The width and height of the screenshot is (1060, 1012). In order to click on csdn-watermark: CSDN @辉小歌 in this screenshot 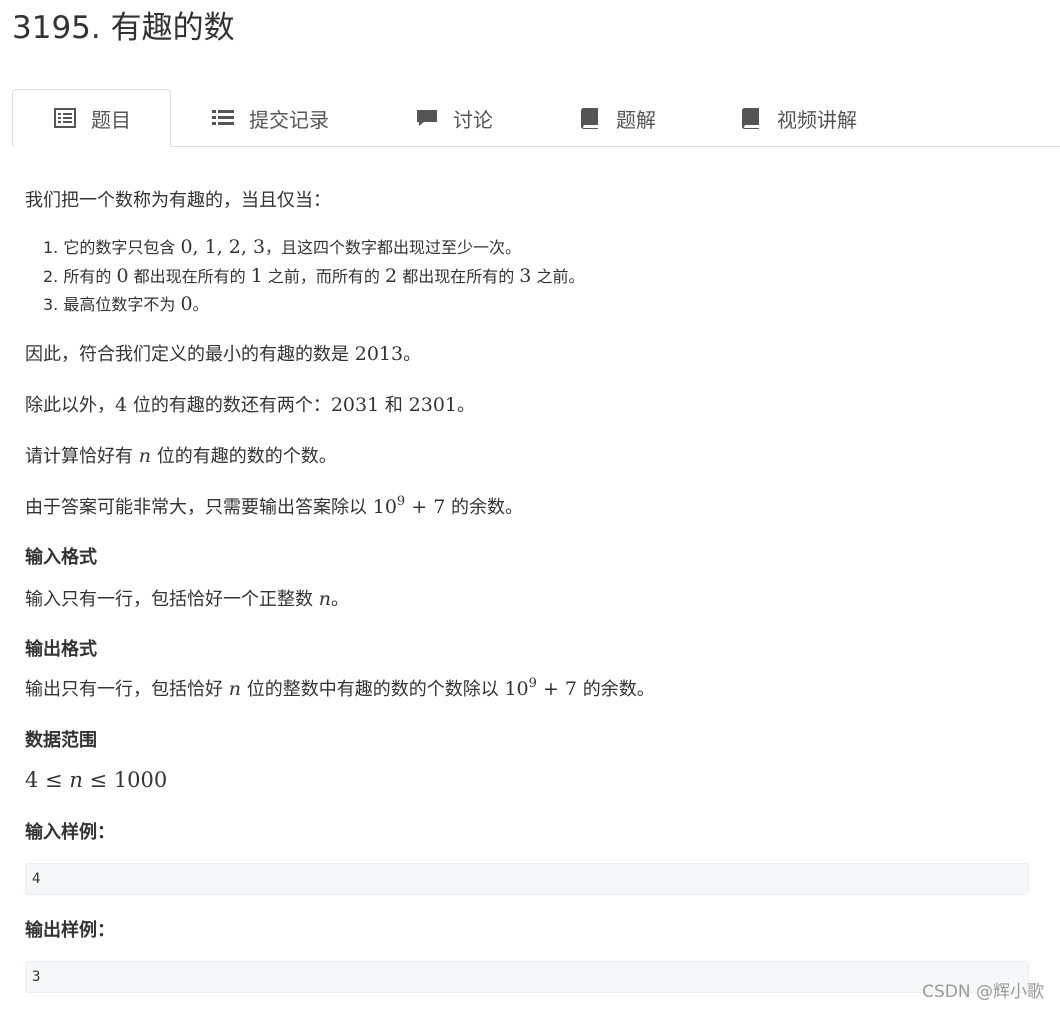, I will do `click(983, 992)`.